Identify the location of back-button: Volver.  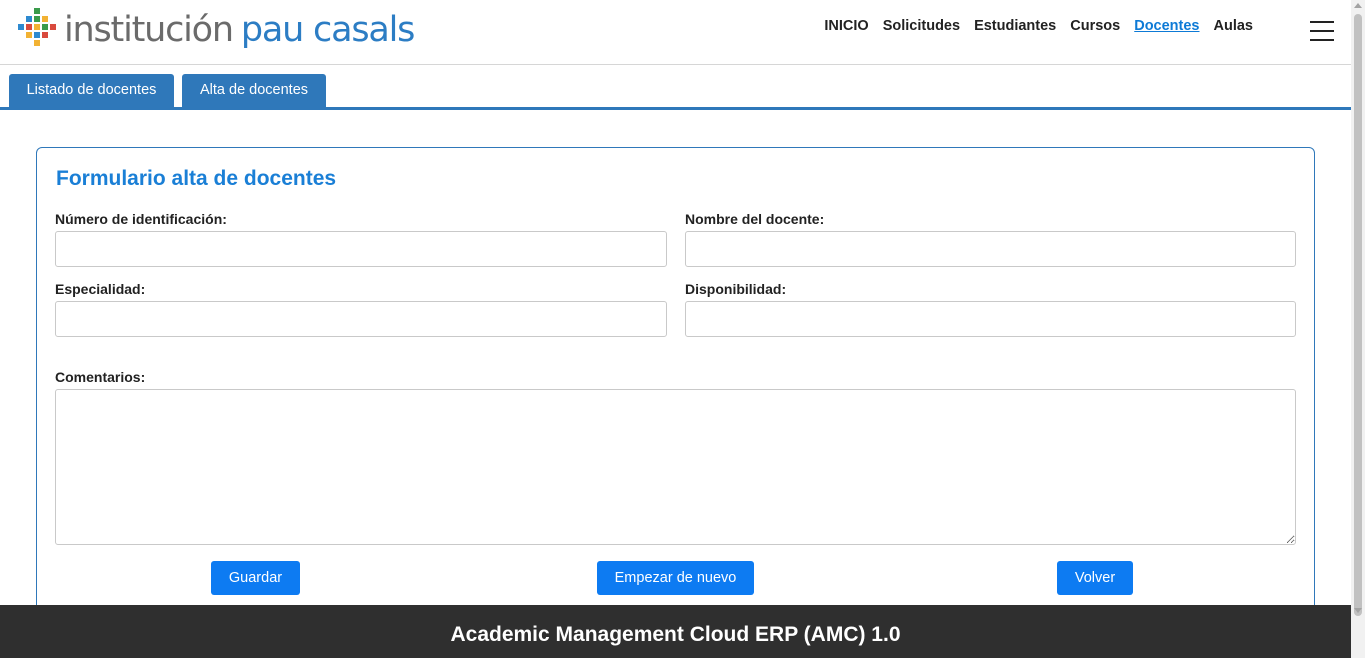
(1095, 578).